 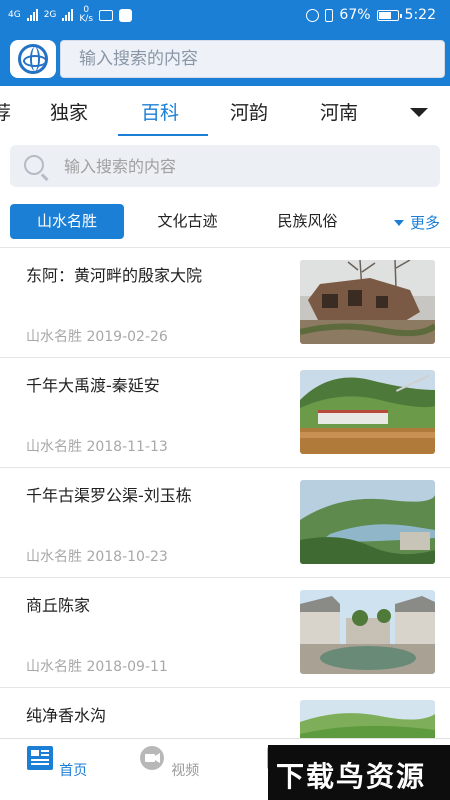 What do you see at coordinates (109, 495) in the screenshot?
I see `article-title: 千年古渠罗公渠-刘玉栋` at bounding box center [109, 495].